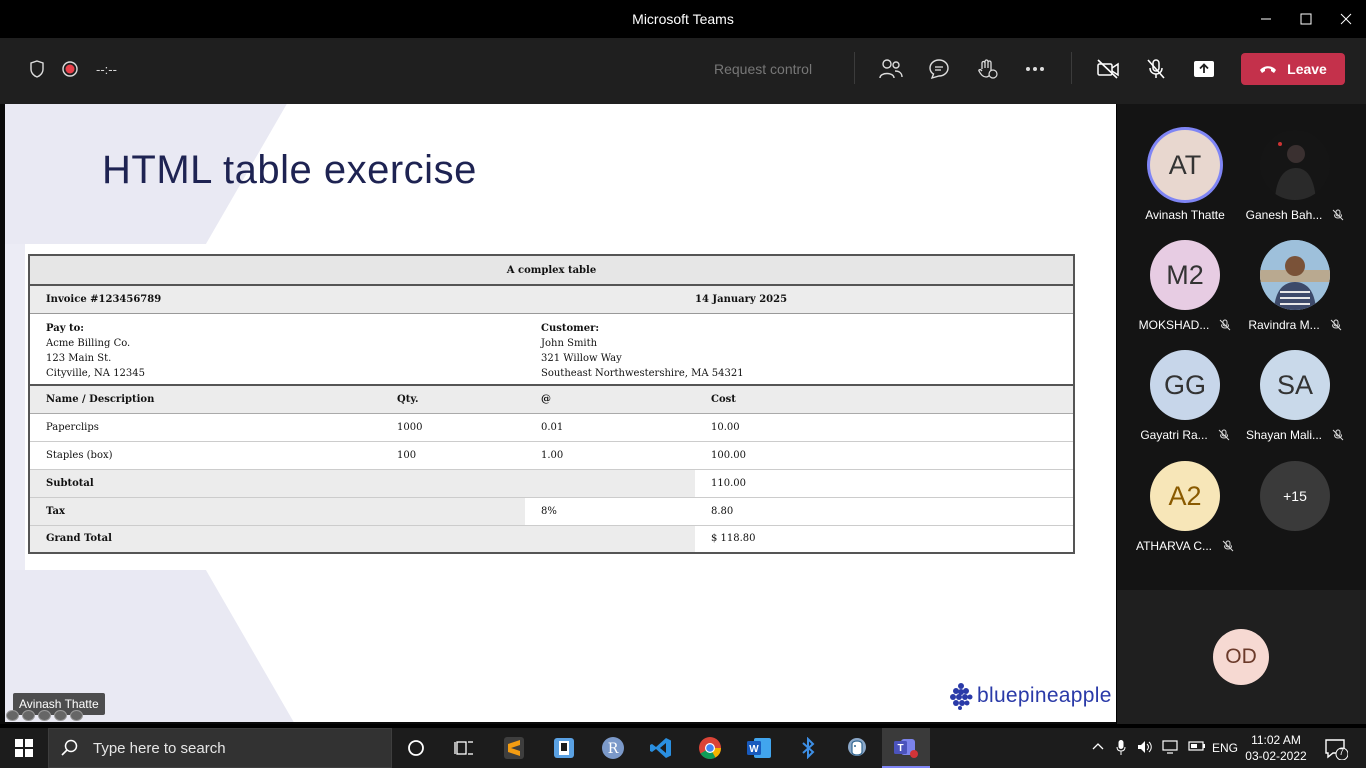 The image size is (1366, 768). Describe the element at coordinates (1145, 748) in the screenshot. I see `volume-icon` at that location.